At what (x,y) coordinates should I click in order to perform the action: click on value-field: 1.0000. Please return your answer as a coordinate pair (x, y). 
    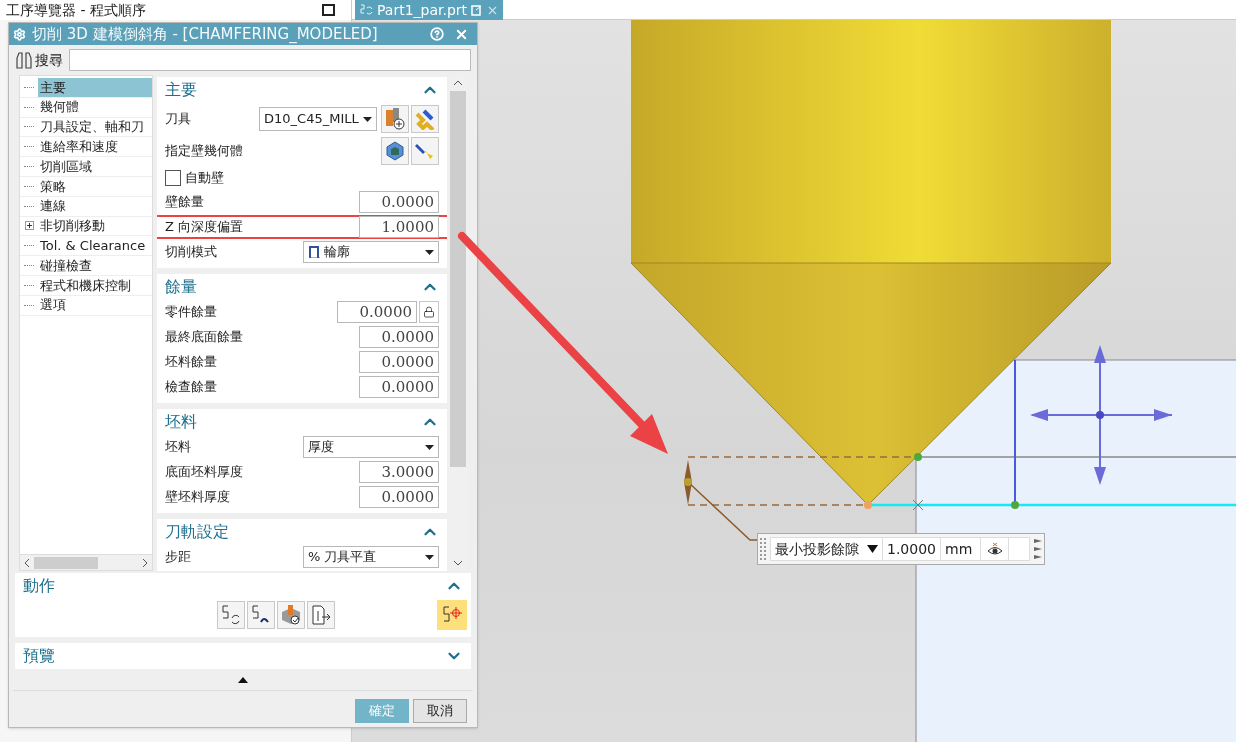
    Looking at the image, I should click on (912, 549).